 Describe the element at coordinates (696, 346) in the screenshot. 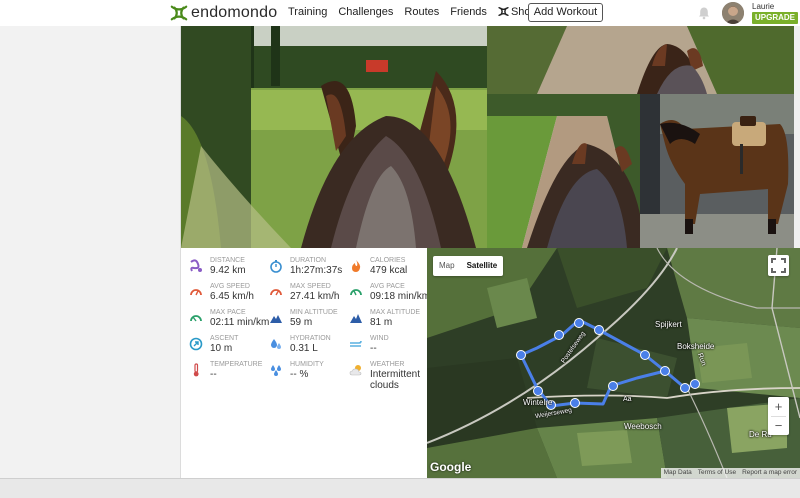

I see `map-place-label: Boksheide` at that location.